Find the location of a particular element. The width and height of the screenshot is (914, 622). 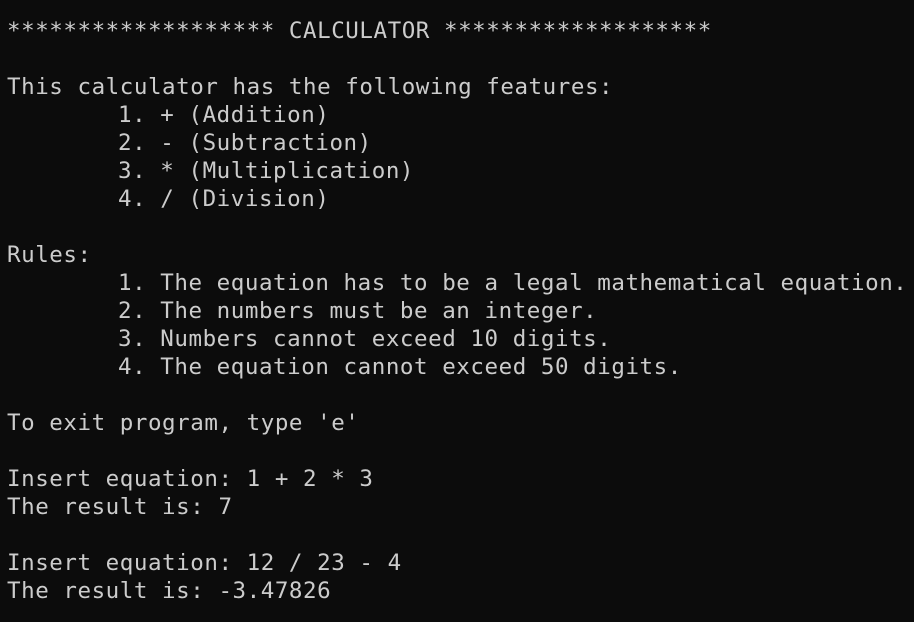

feature-item-addition: 1. + (Addition) is located at coordinates (224, 115).